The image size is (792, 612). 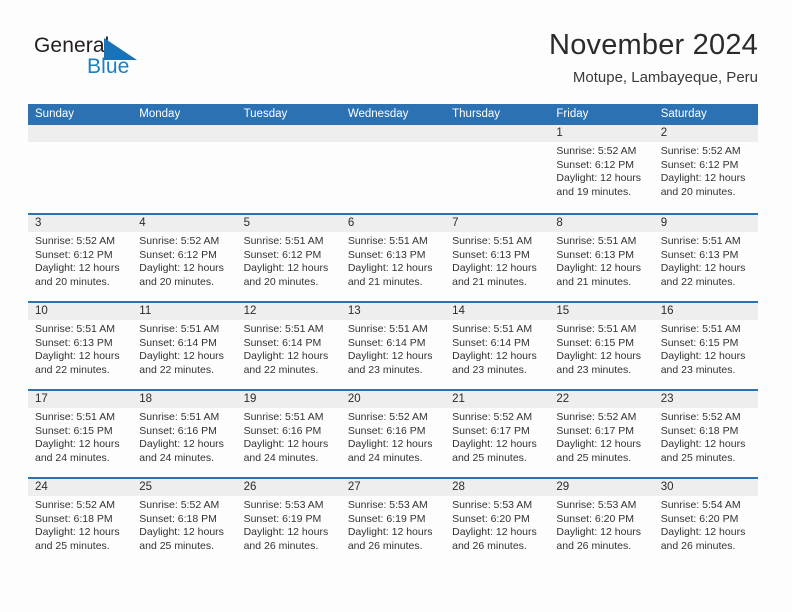 What do you see at coordinates (497, 311) in the screenshot?
I see `day-number: 14` at bounding box center [497, 311].